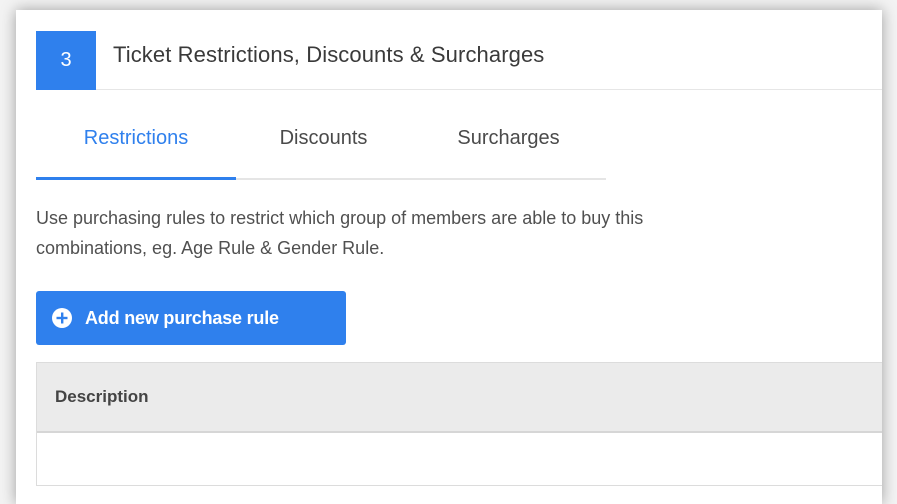  I want to click on tab-bar: Restrictions Discounts Surcharges, so click(321, 148).